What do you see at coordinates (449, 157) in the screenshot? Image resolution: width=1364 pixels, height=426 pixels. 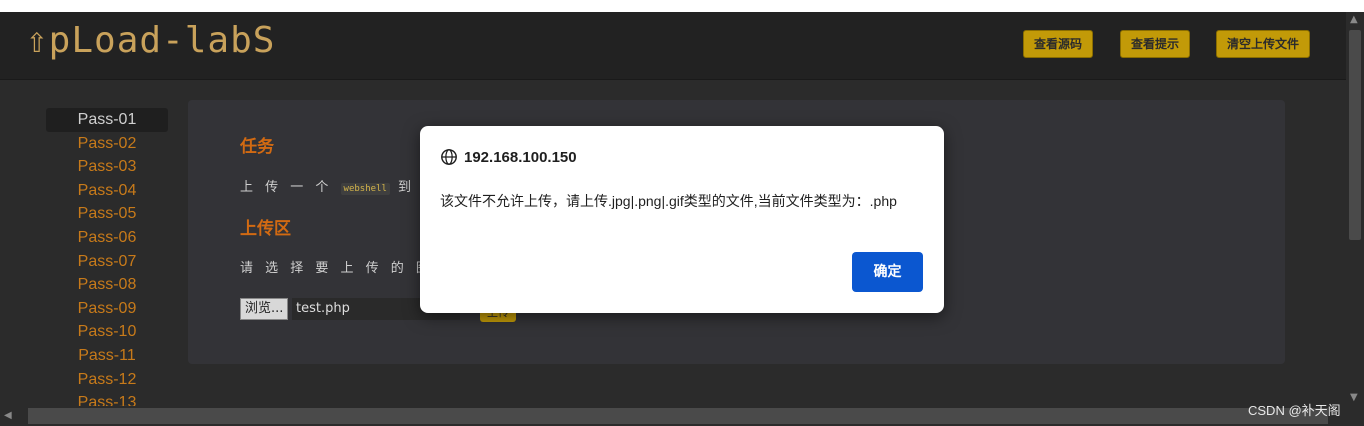 I see `globe-icon` at bounding box center [449, 157].